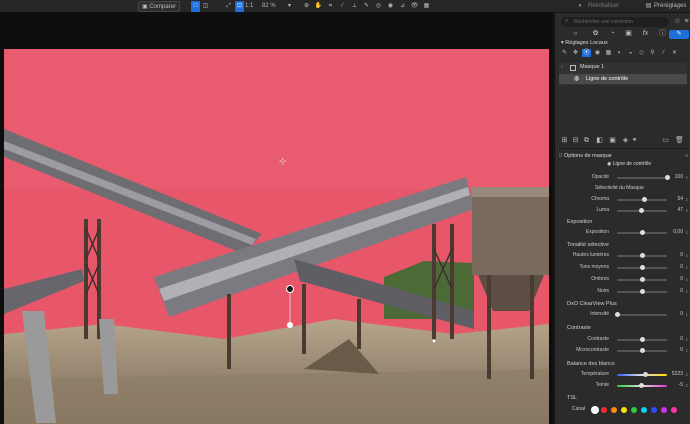 The height and width of the screenshot is (424, 690). Describe the element at coordinates (641, 53) in the screenshot. I see `brush-size-icon: ◇` at that location.